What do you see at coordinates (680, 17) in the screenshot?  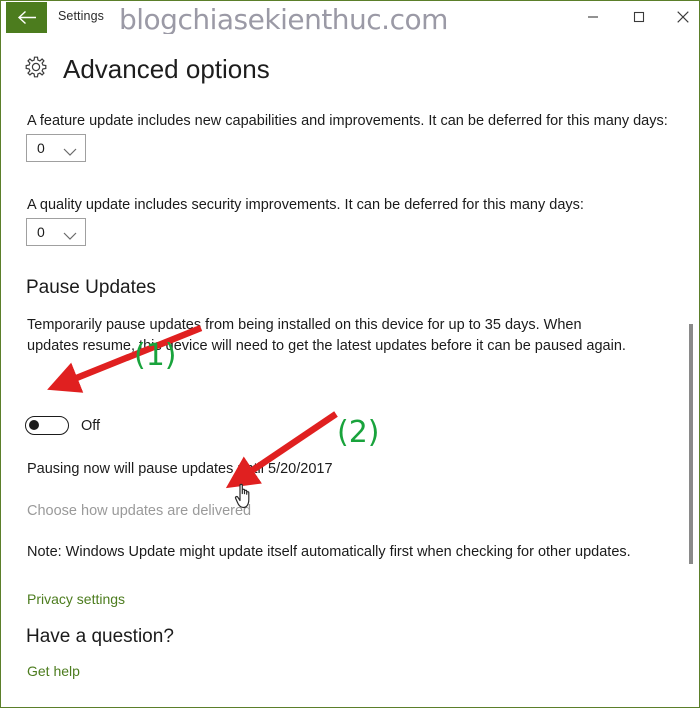 I see `close-button` at bounding box center [680, 17].